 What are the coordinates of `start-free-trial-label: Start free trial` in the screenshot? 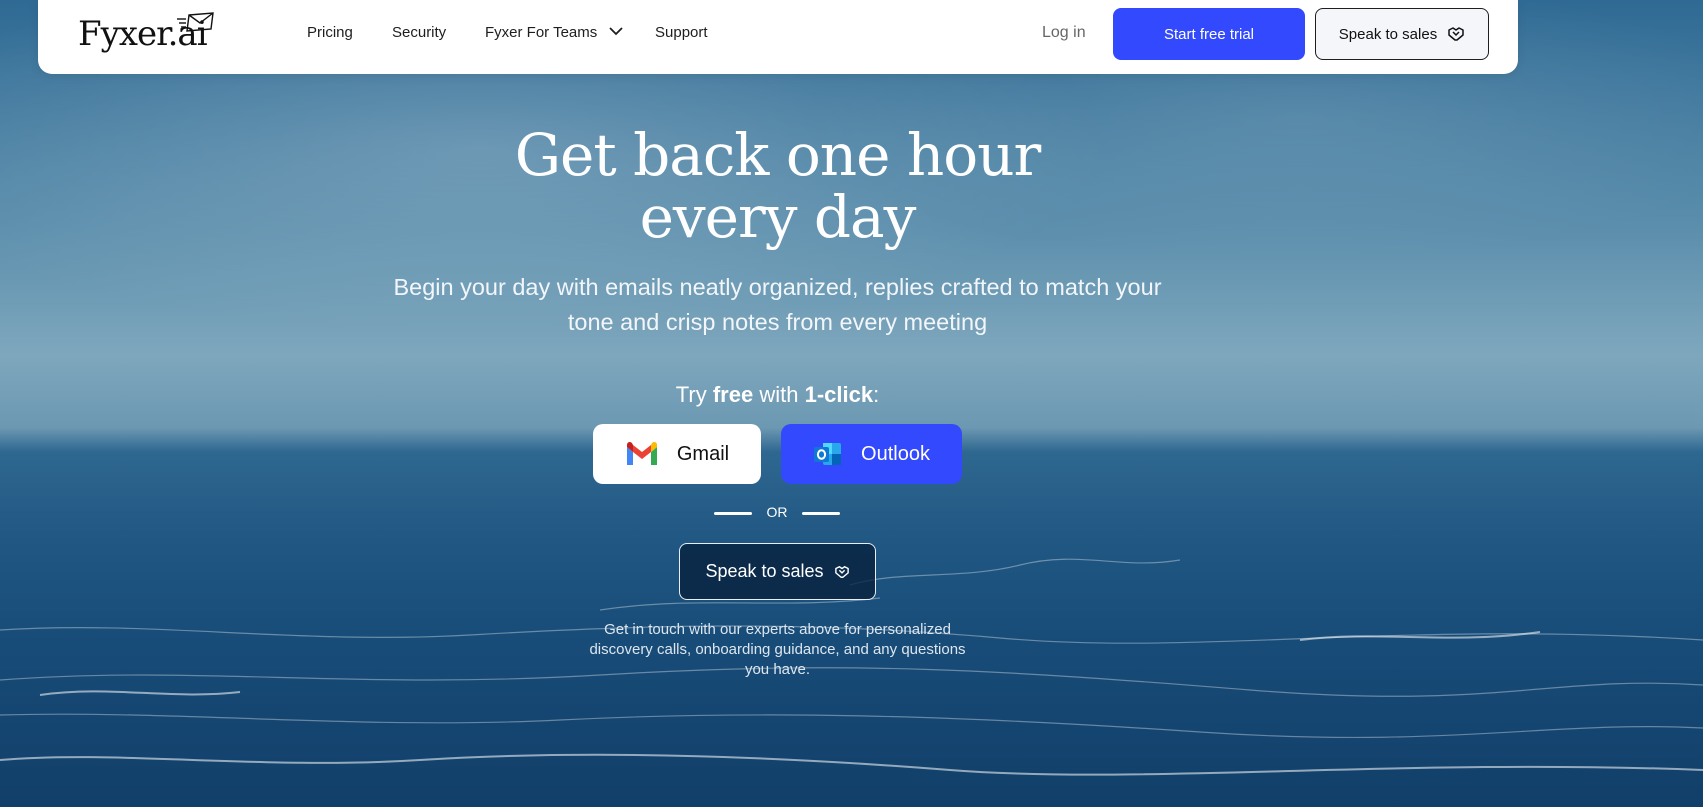 It's located at (1209, 34).